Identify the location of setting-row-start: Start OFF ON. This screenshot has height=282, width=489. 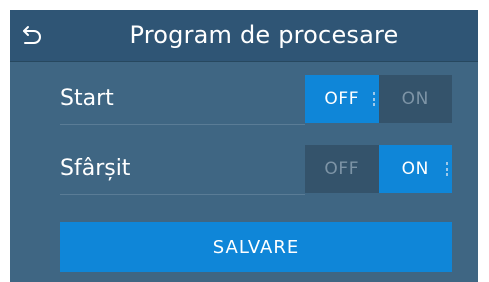
(256, 99).